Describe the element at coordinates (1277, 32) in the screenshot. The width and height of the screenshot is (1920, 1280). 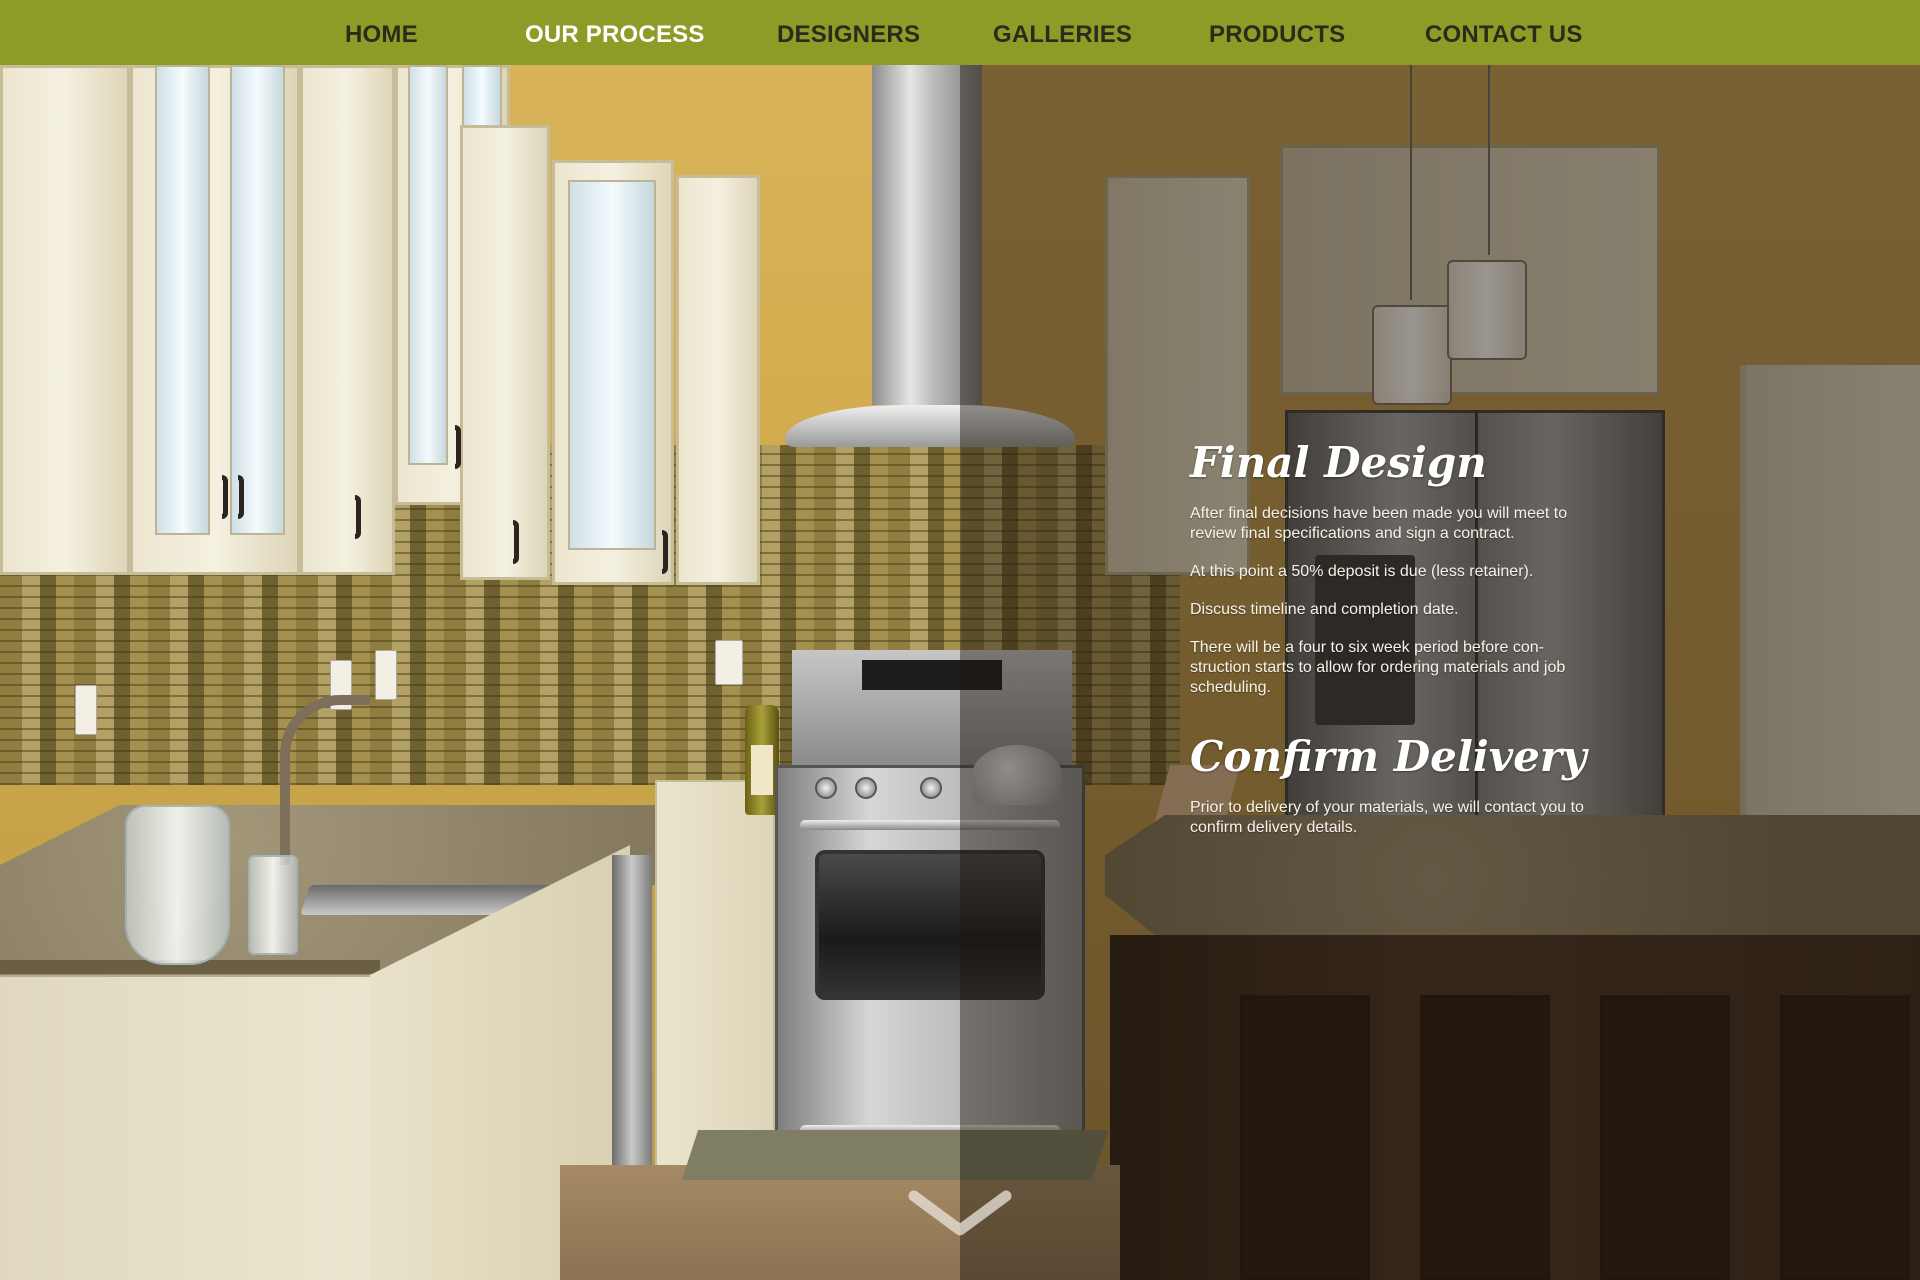
I see `nav-products: PRODUCTS` at that location.